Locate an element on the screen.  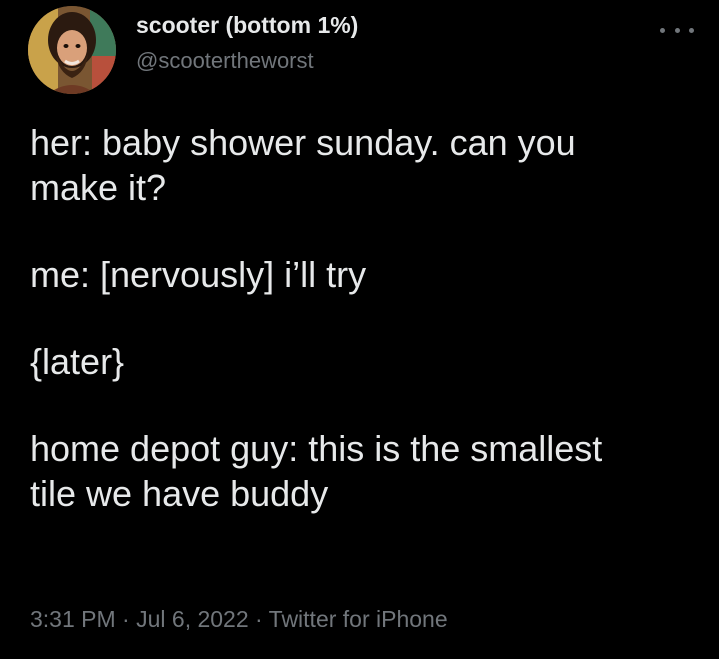
more-options-button is located at coordinates (677, 30).